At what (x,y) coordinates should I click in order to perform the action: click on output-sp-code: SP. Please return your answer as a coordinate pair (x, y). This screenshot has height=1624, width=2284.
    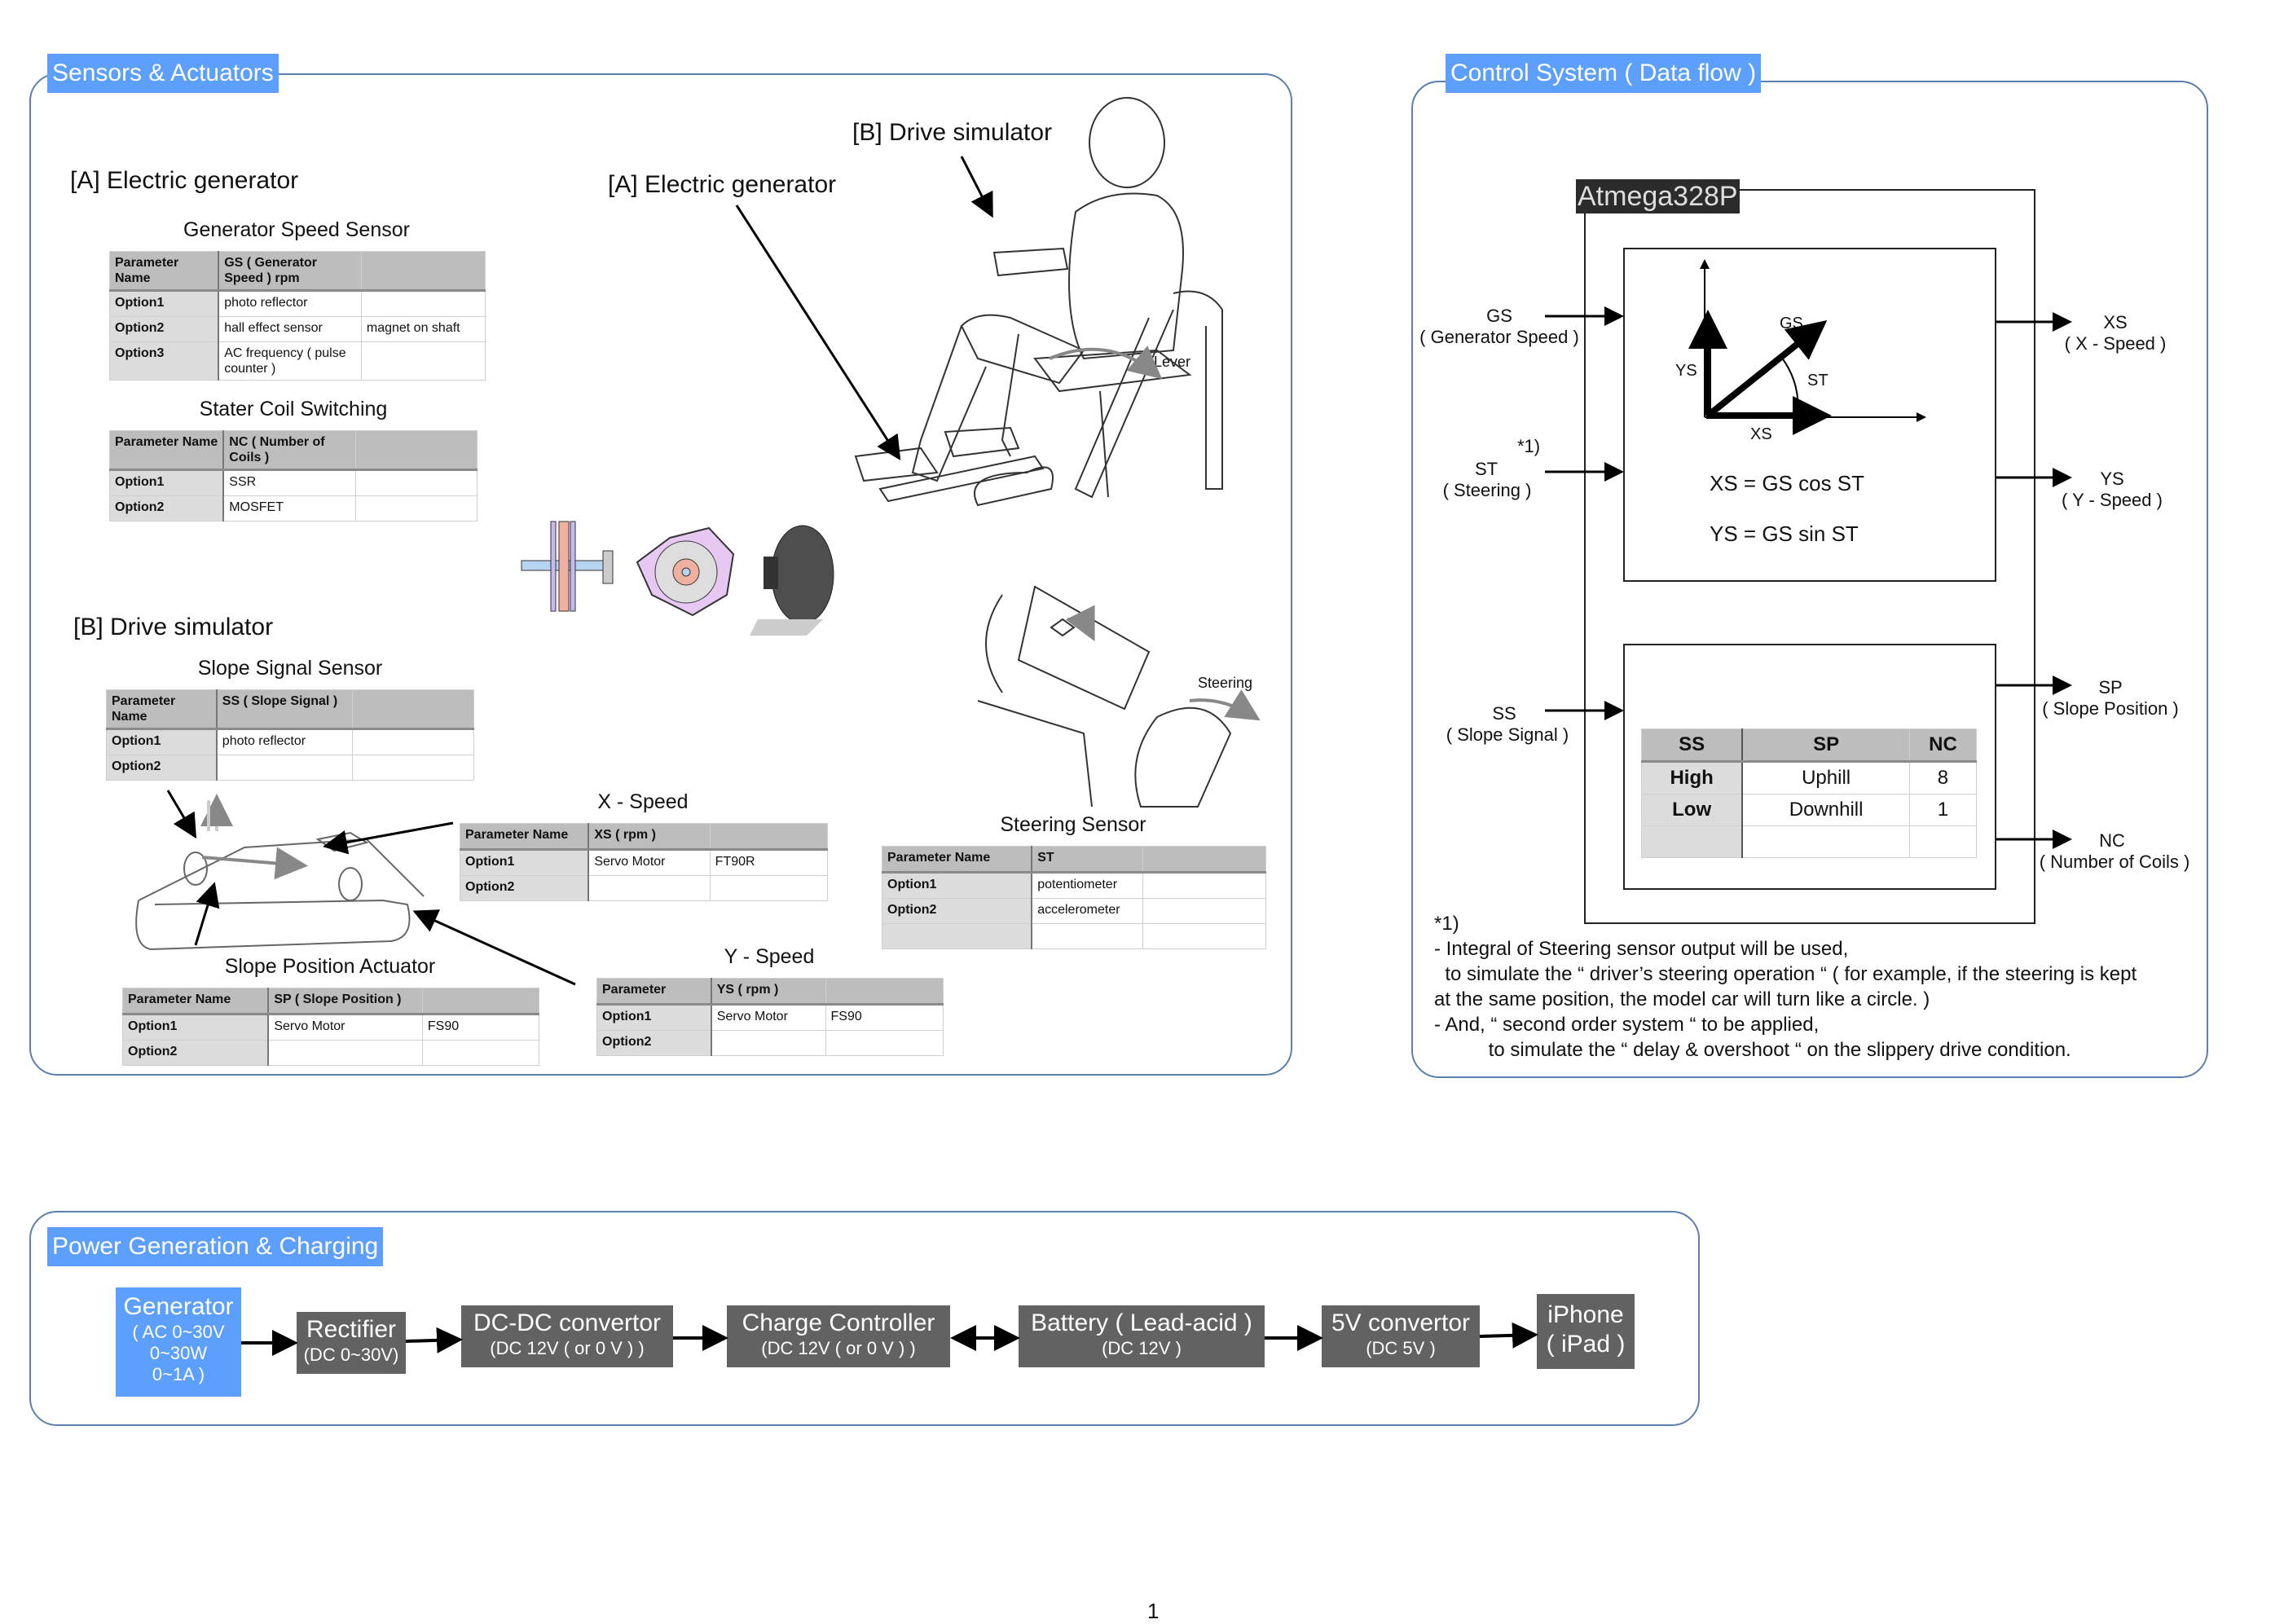
    Looking at the image, I should click on (2110, 687).